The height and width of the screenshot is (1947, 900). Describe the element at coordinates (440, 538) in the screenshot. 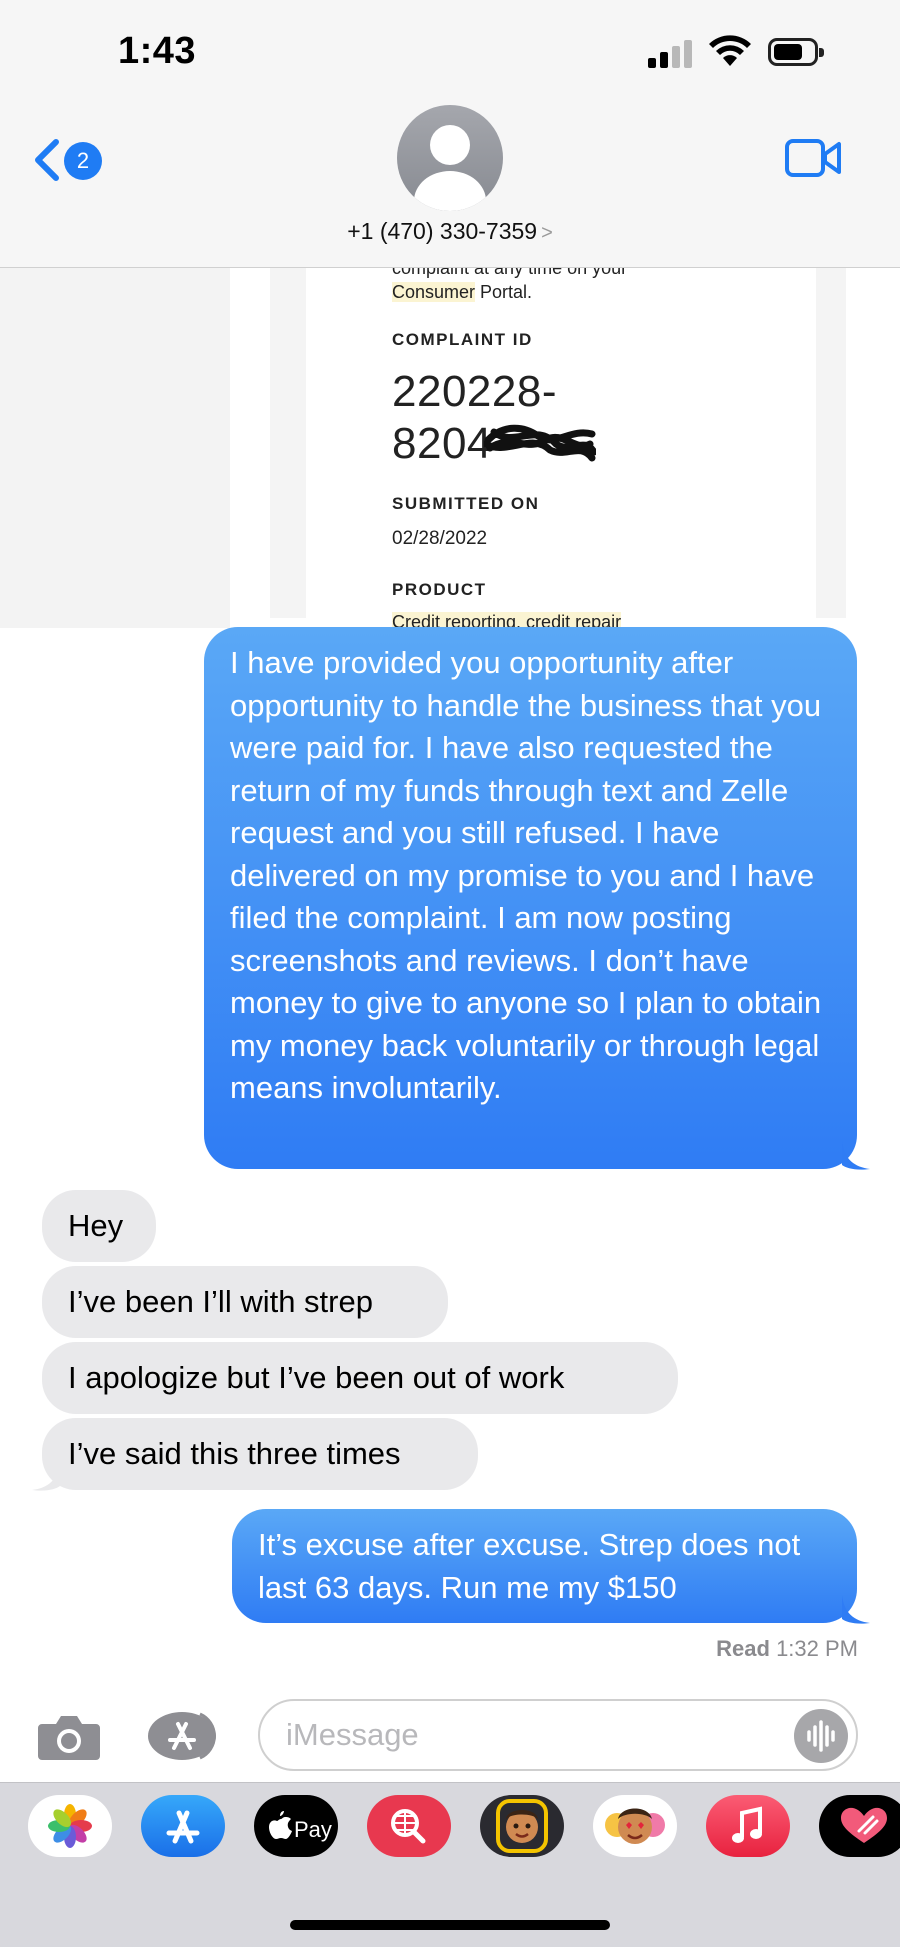

I see `submitted-date: 02/28/2022` at that location.